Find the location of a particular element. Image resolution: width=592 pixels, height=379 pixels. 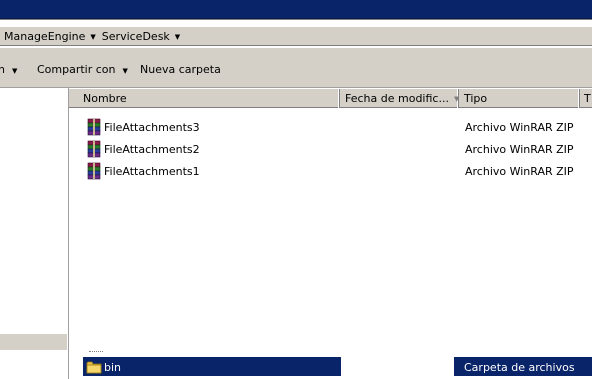

folder-icon is located at coordinates (94, 367).